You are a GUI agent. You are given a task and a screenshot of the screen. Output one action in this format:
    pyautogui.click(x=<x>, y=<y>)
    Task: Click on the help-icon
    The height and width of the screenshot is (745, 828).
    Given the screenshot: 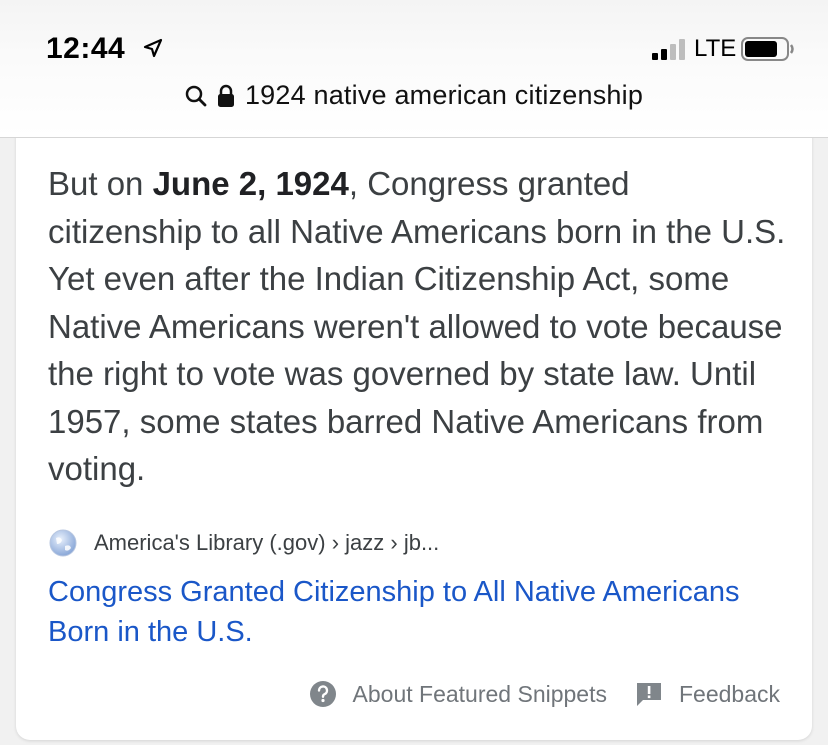 What is the action you would take?
    pyautogui.click(x=322, y=694)
    